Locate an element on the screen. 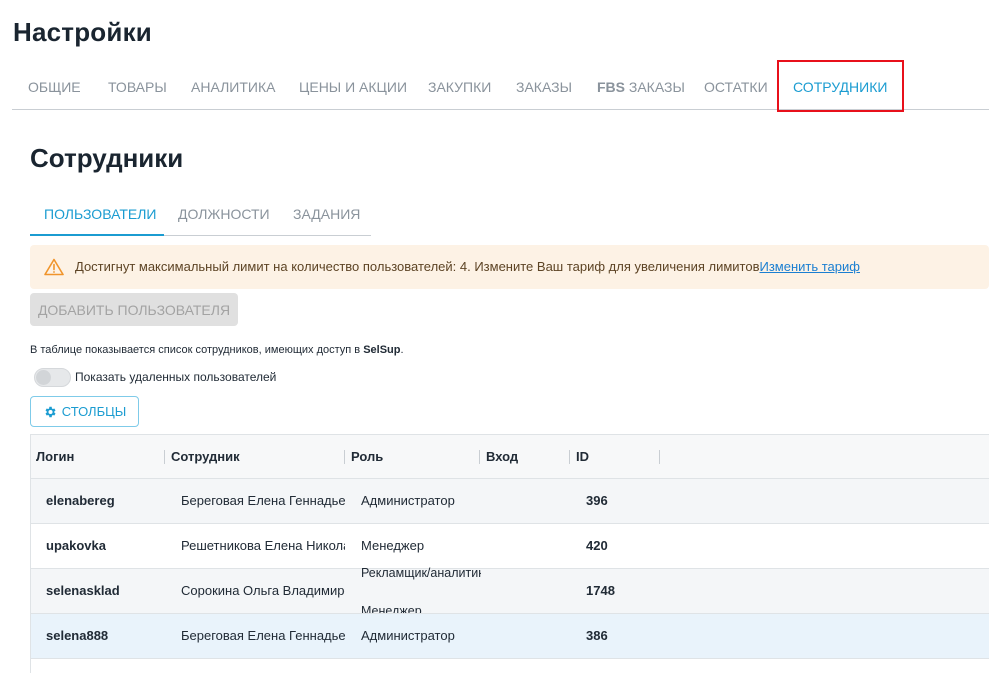 The width and height of the screenshot is (989, 673). employees-subtabs: ПОЛЬЗОВАТЕЛИ ДОЛЖНОСТИ ЗАДАНИЯ is located at coordinates (200, 216).